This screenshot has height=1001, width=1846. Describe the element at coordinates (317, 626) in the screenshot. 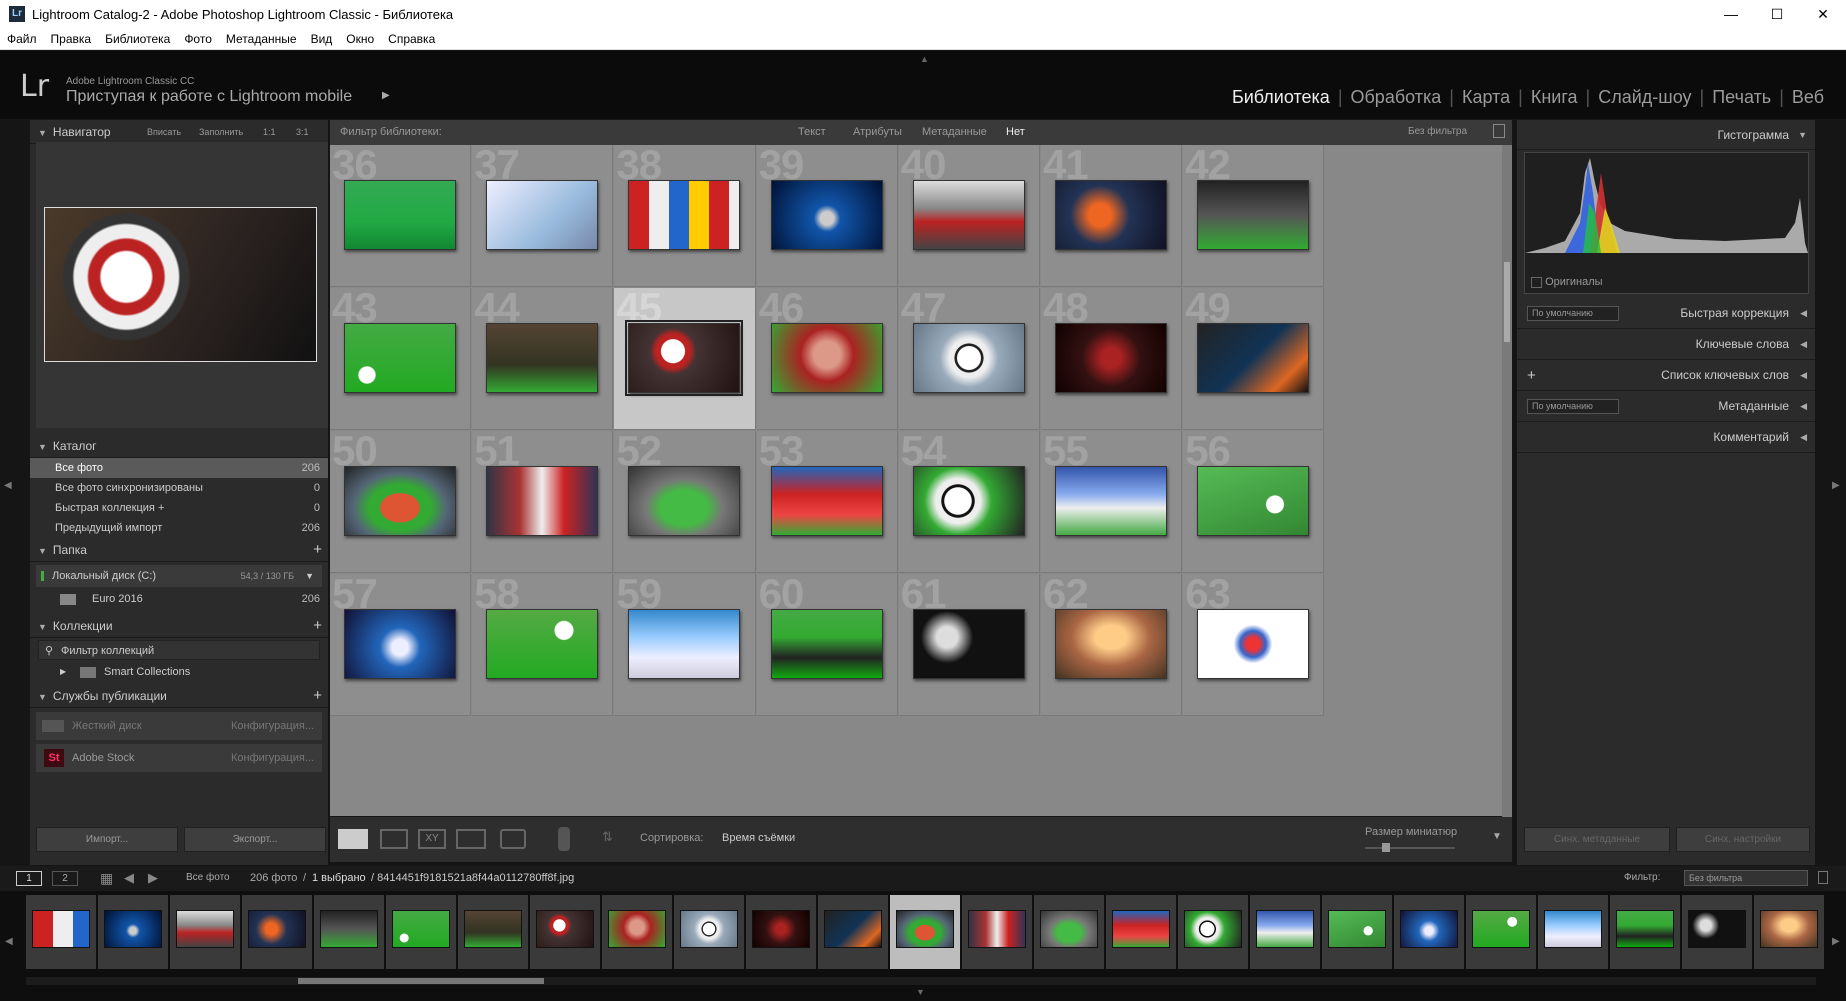

I see `add-collection-icon: +` at that location.